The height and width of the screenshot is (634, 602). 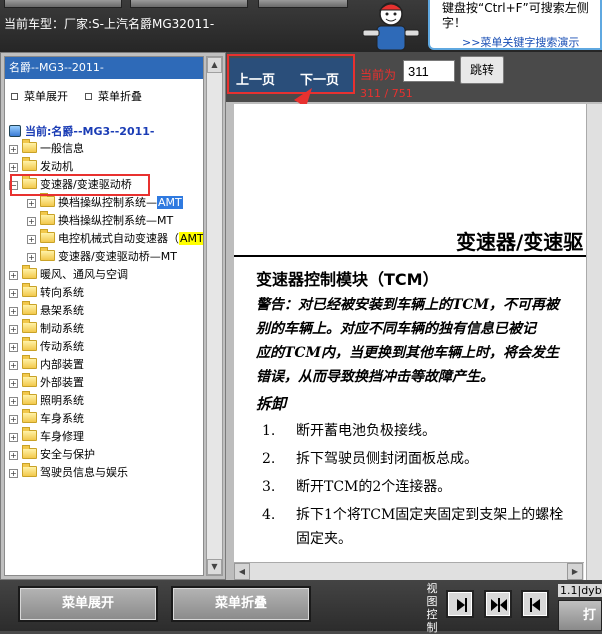 I want to click on tree-current-node: 当前:名爵--MG3--2011-, so click(x=81, y=131).